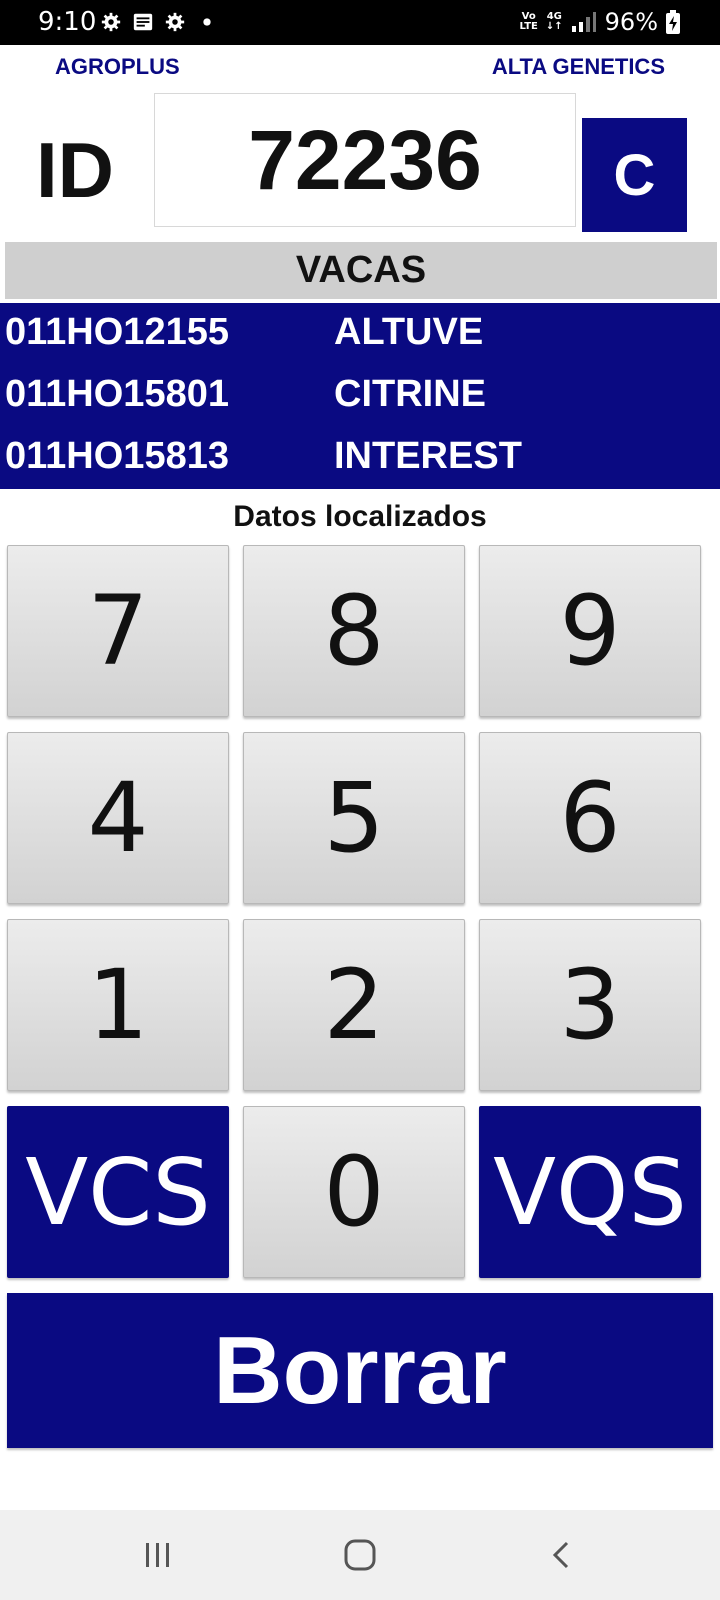 This screenshot has width=720, height=1600. What do you see at coordinates (365, 160) in the screenshot?
I see `id-input: 72236` at bounding box center [365, 160].